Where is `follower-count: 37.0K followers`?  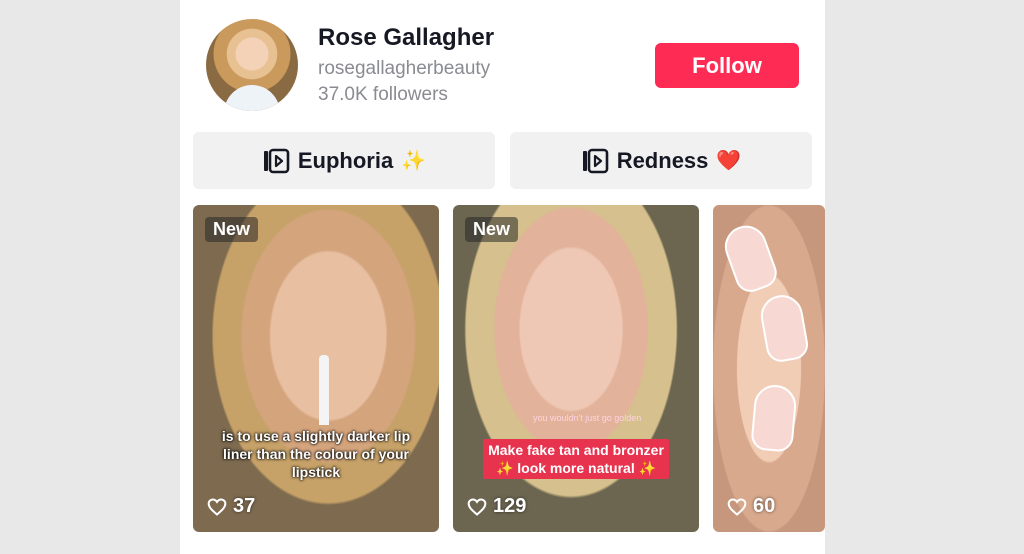
follower-count: 37.0K followers is located at coordinates (383, 94).